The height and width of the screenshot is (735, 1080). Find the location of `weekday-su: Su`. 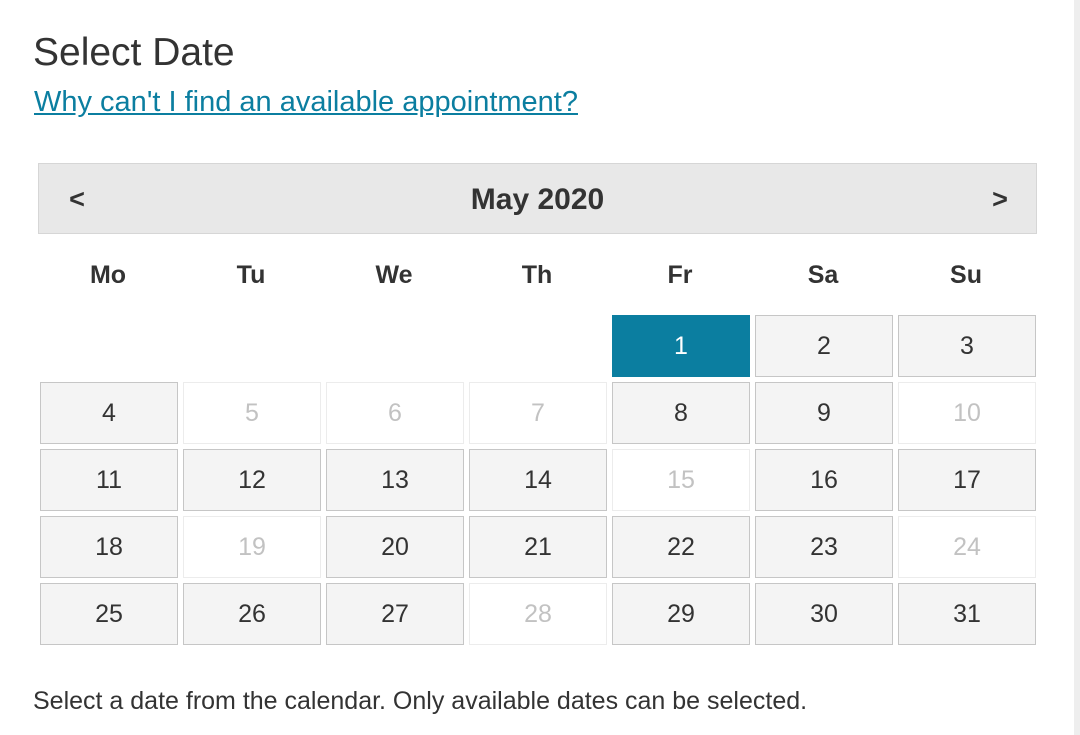

weekday-su: Su is located at coordinates (966, 275).